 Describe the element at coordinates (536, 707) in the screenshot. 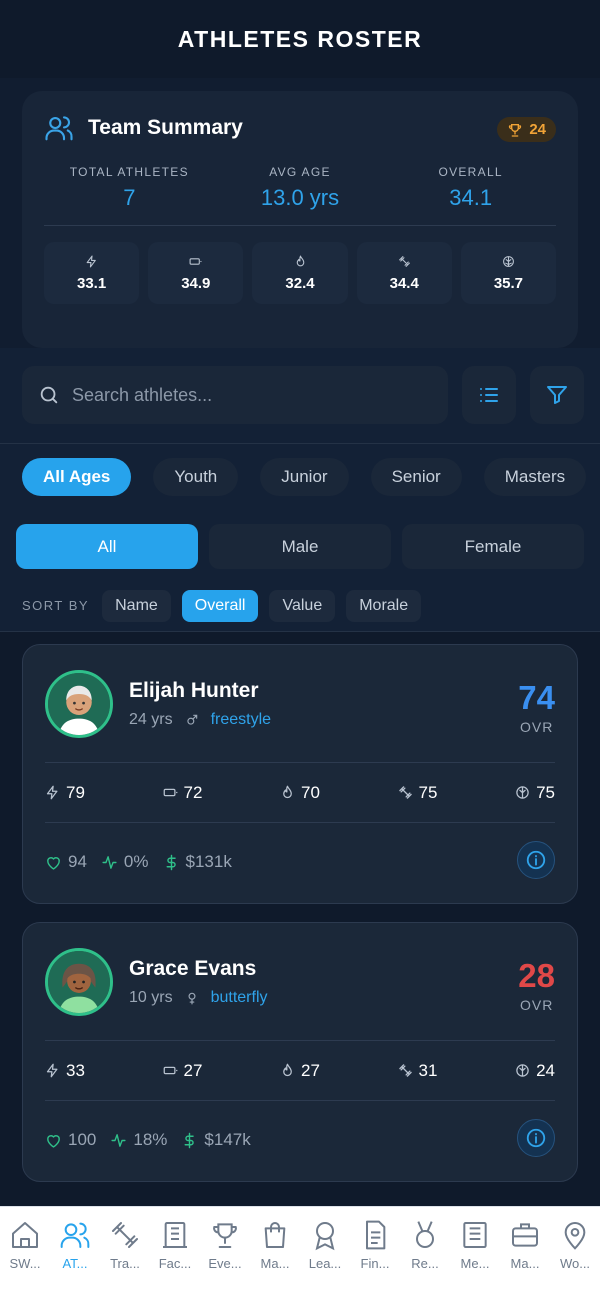

I see `ovr-rating: 74 OVR` at that location.